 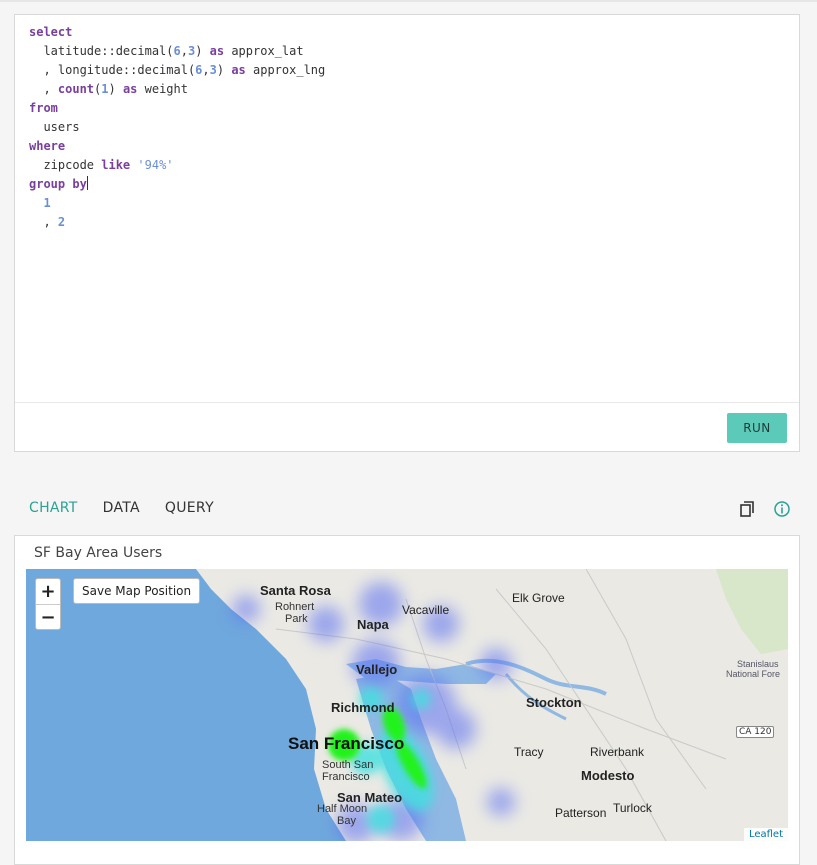 What do you see at coordinates (48, 592) in the screenshot?
I see `zoom-in-button: +` at bounding box center [48, 592].